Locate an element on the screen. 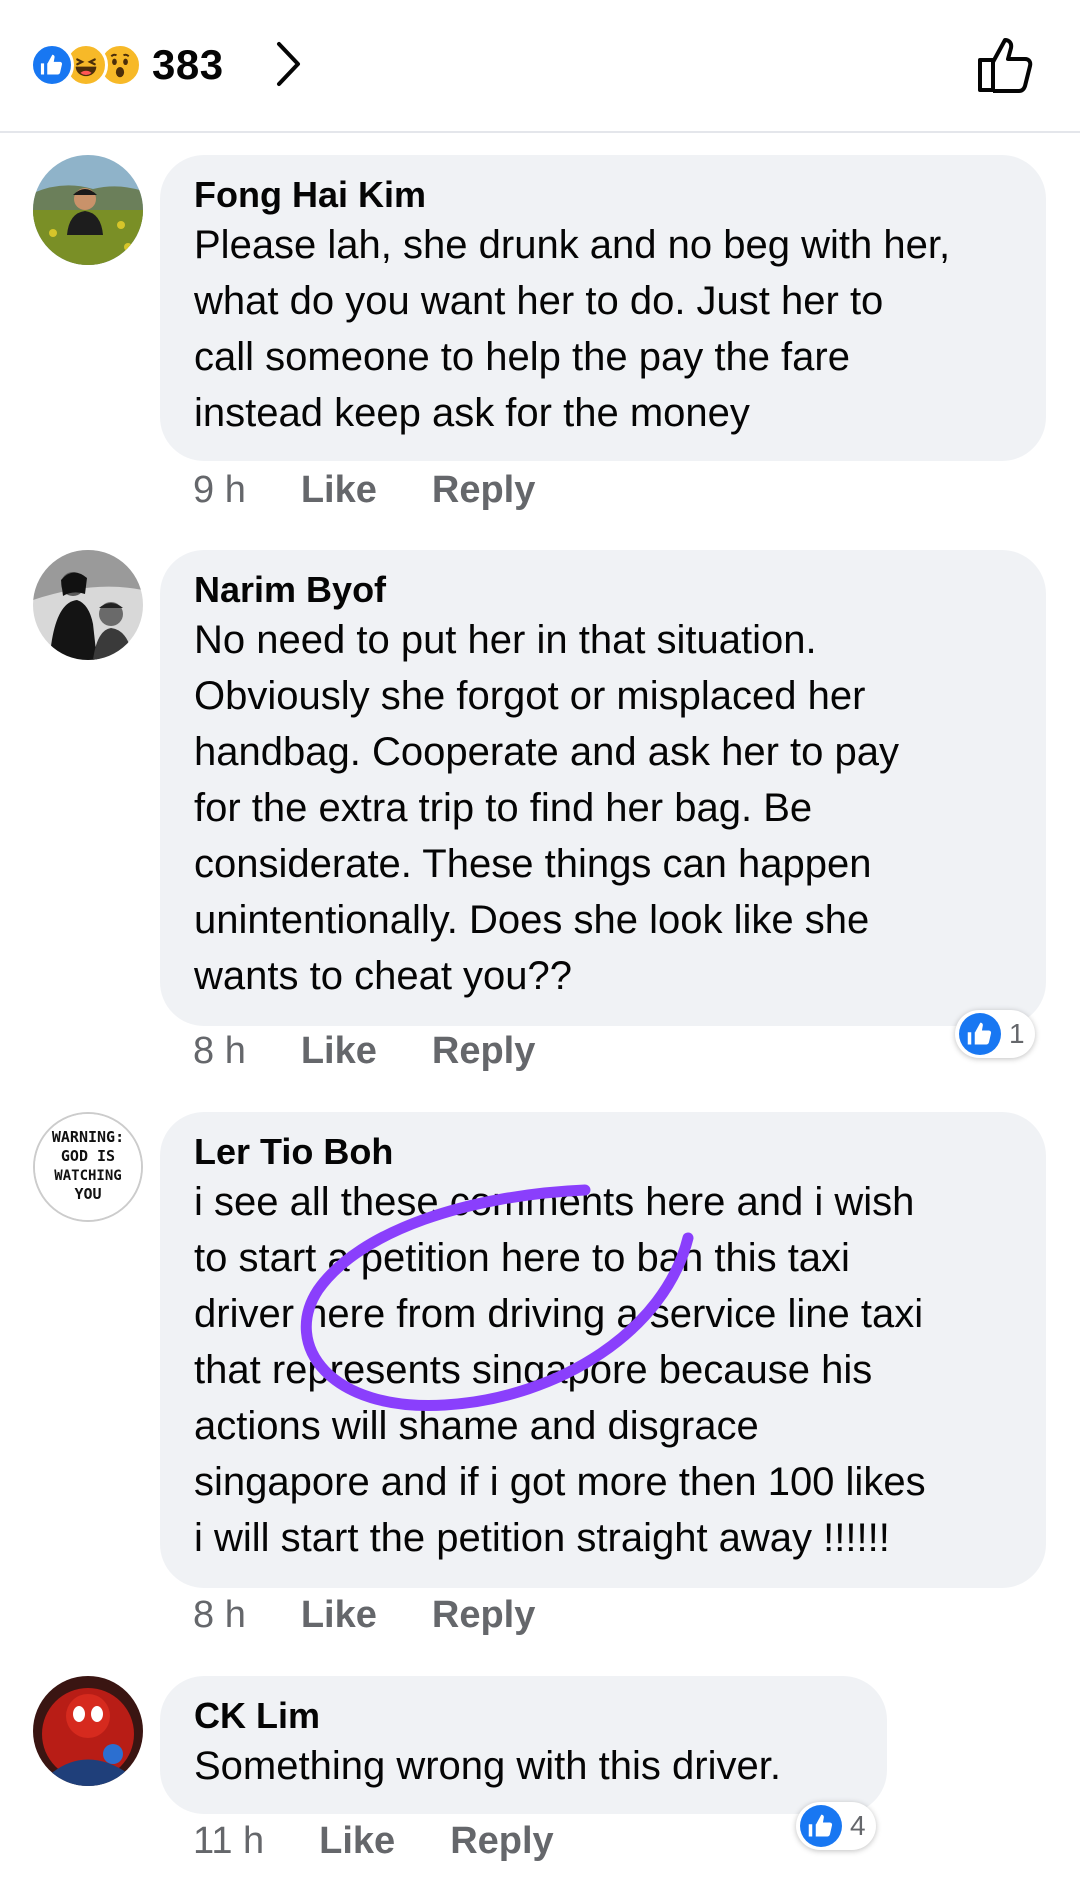 The image size is (1080, 1901). comment-line: Something wrong with this driver. is located at coordinates (487, 1766).